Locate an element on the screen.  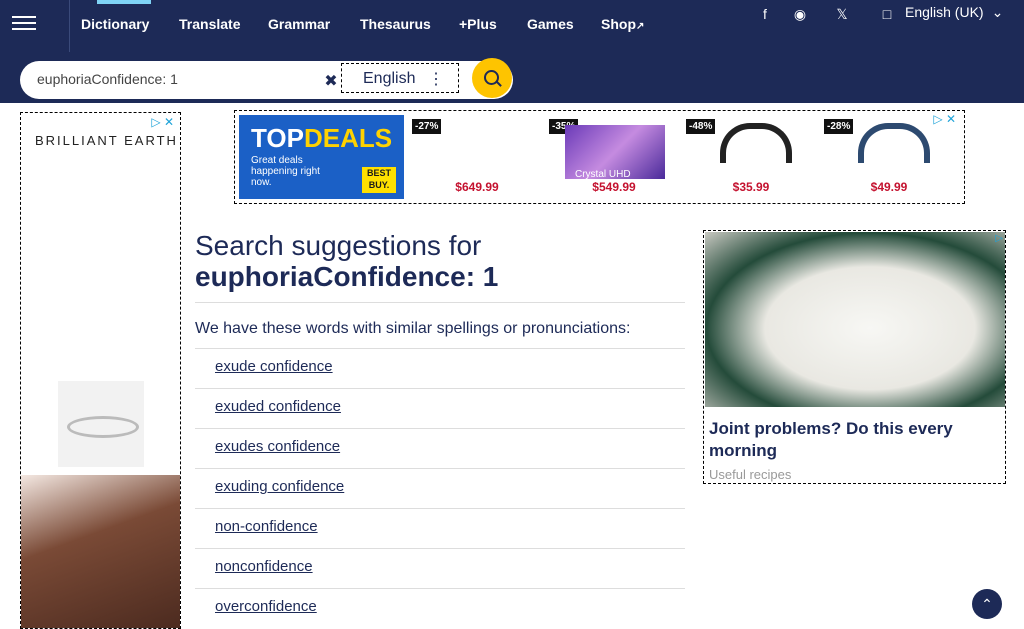
list-item: overconfidence is located at coordinates (440, 608).